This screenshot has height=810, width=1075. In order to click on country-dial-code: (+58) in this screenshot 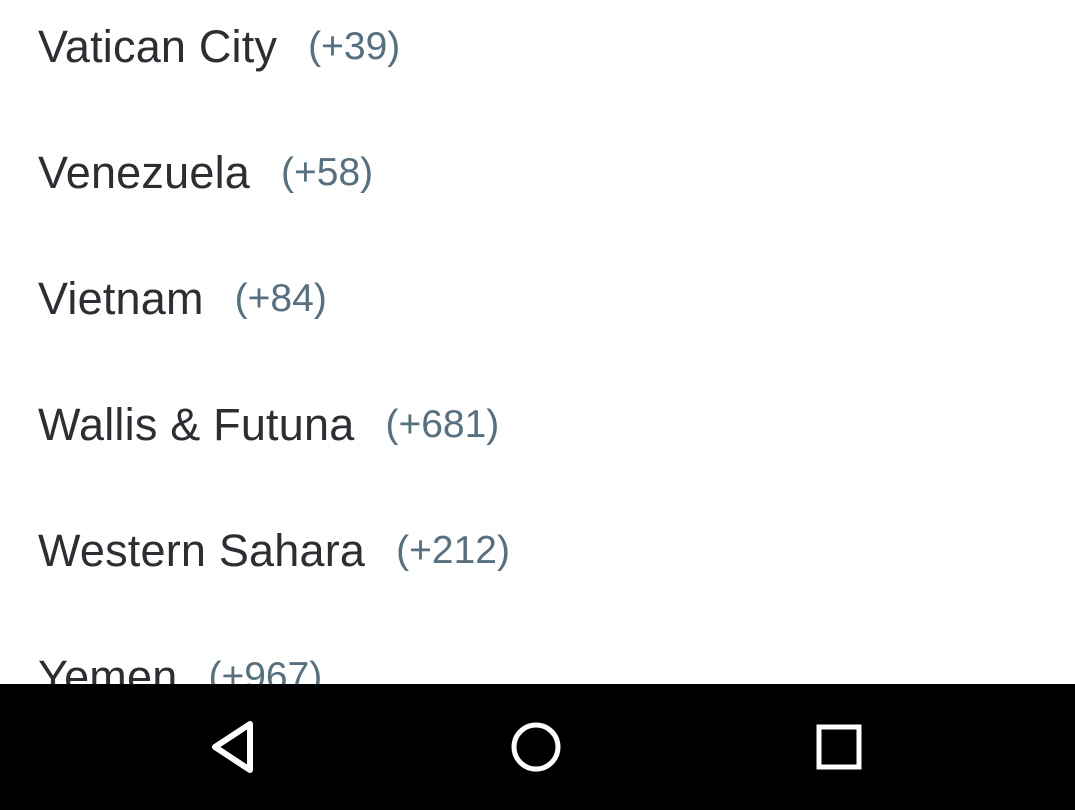, I will do `click(327, 172)`.